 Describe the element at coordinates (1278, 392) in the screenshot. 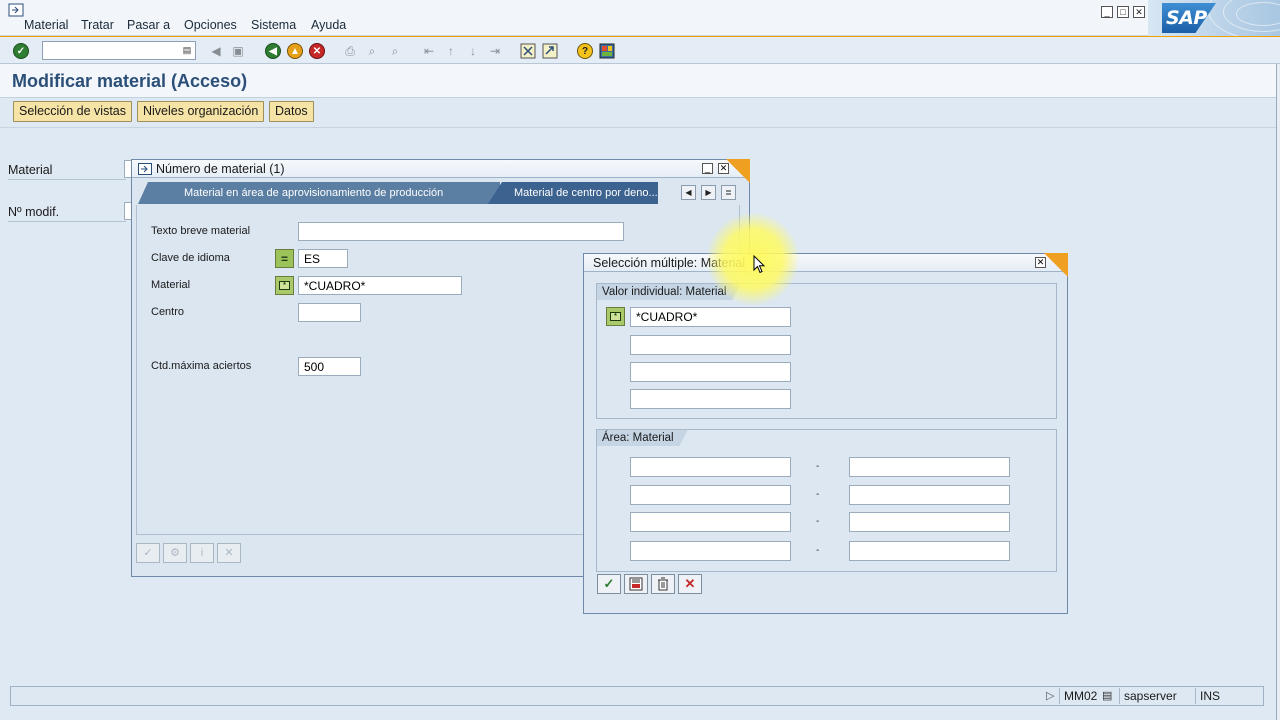

I see `window-right-edge` at that location.